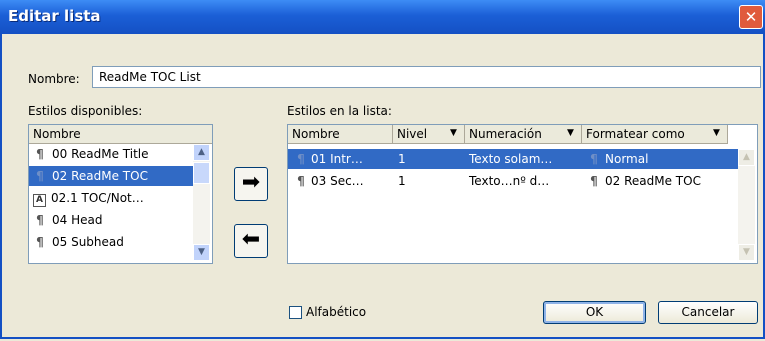  Describe the element at coordinates (653, 181) in the screenshot. I see `cell-format-text: 02 ReadMe TOC` at that location.